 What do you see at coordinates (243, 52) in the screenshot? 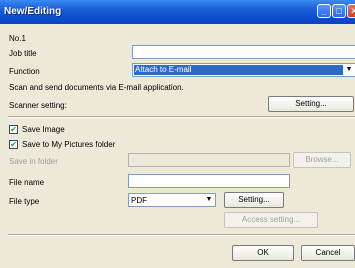
I see `job-title-input` at bounding box center [243, 52].